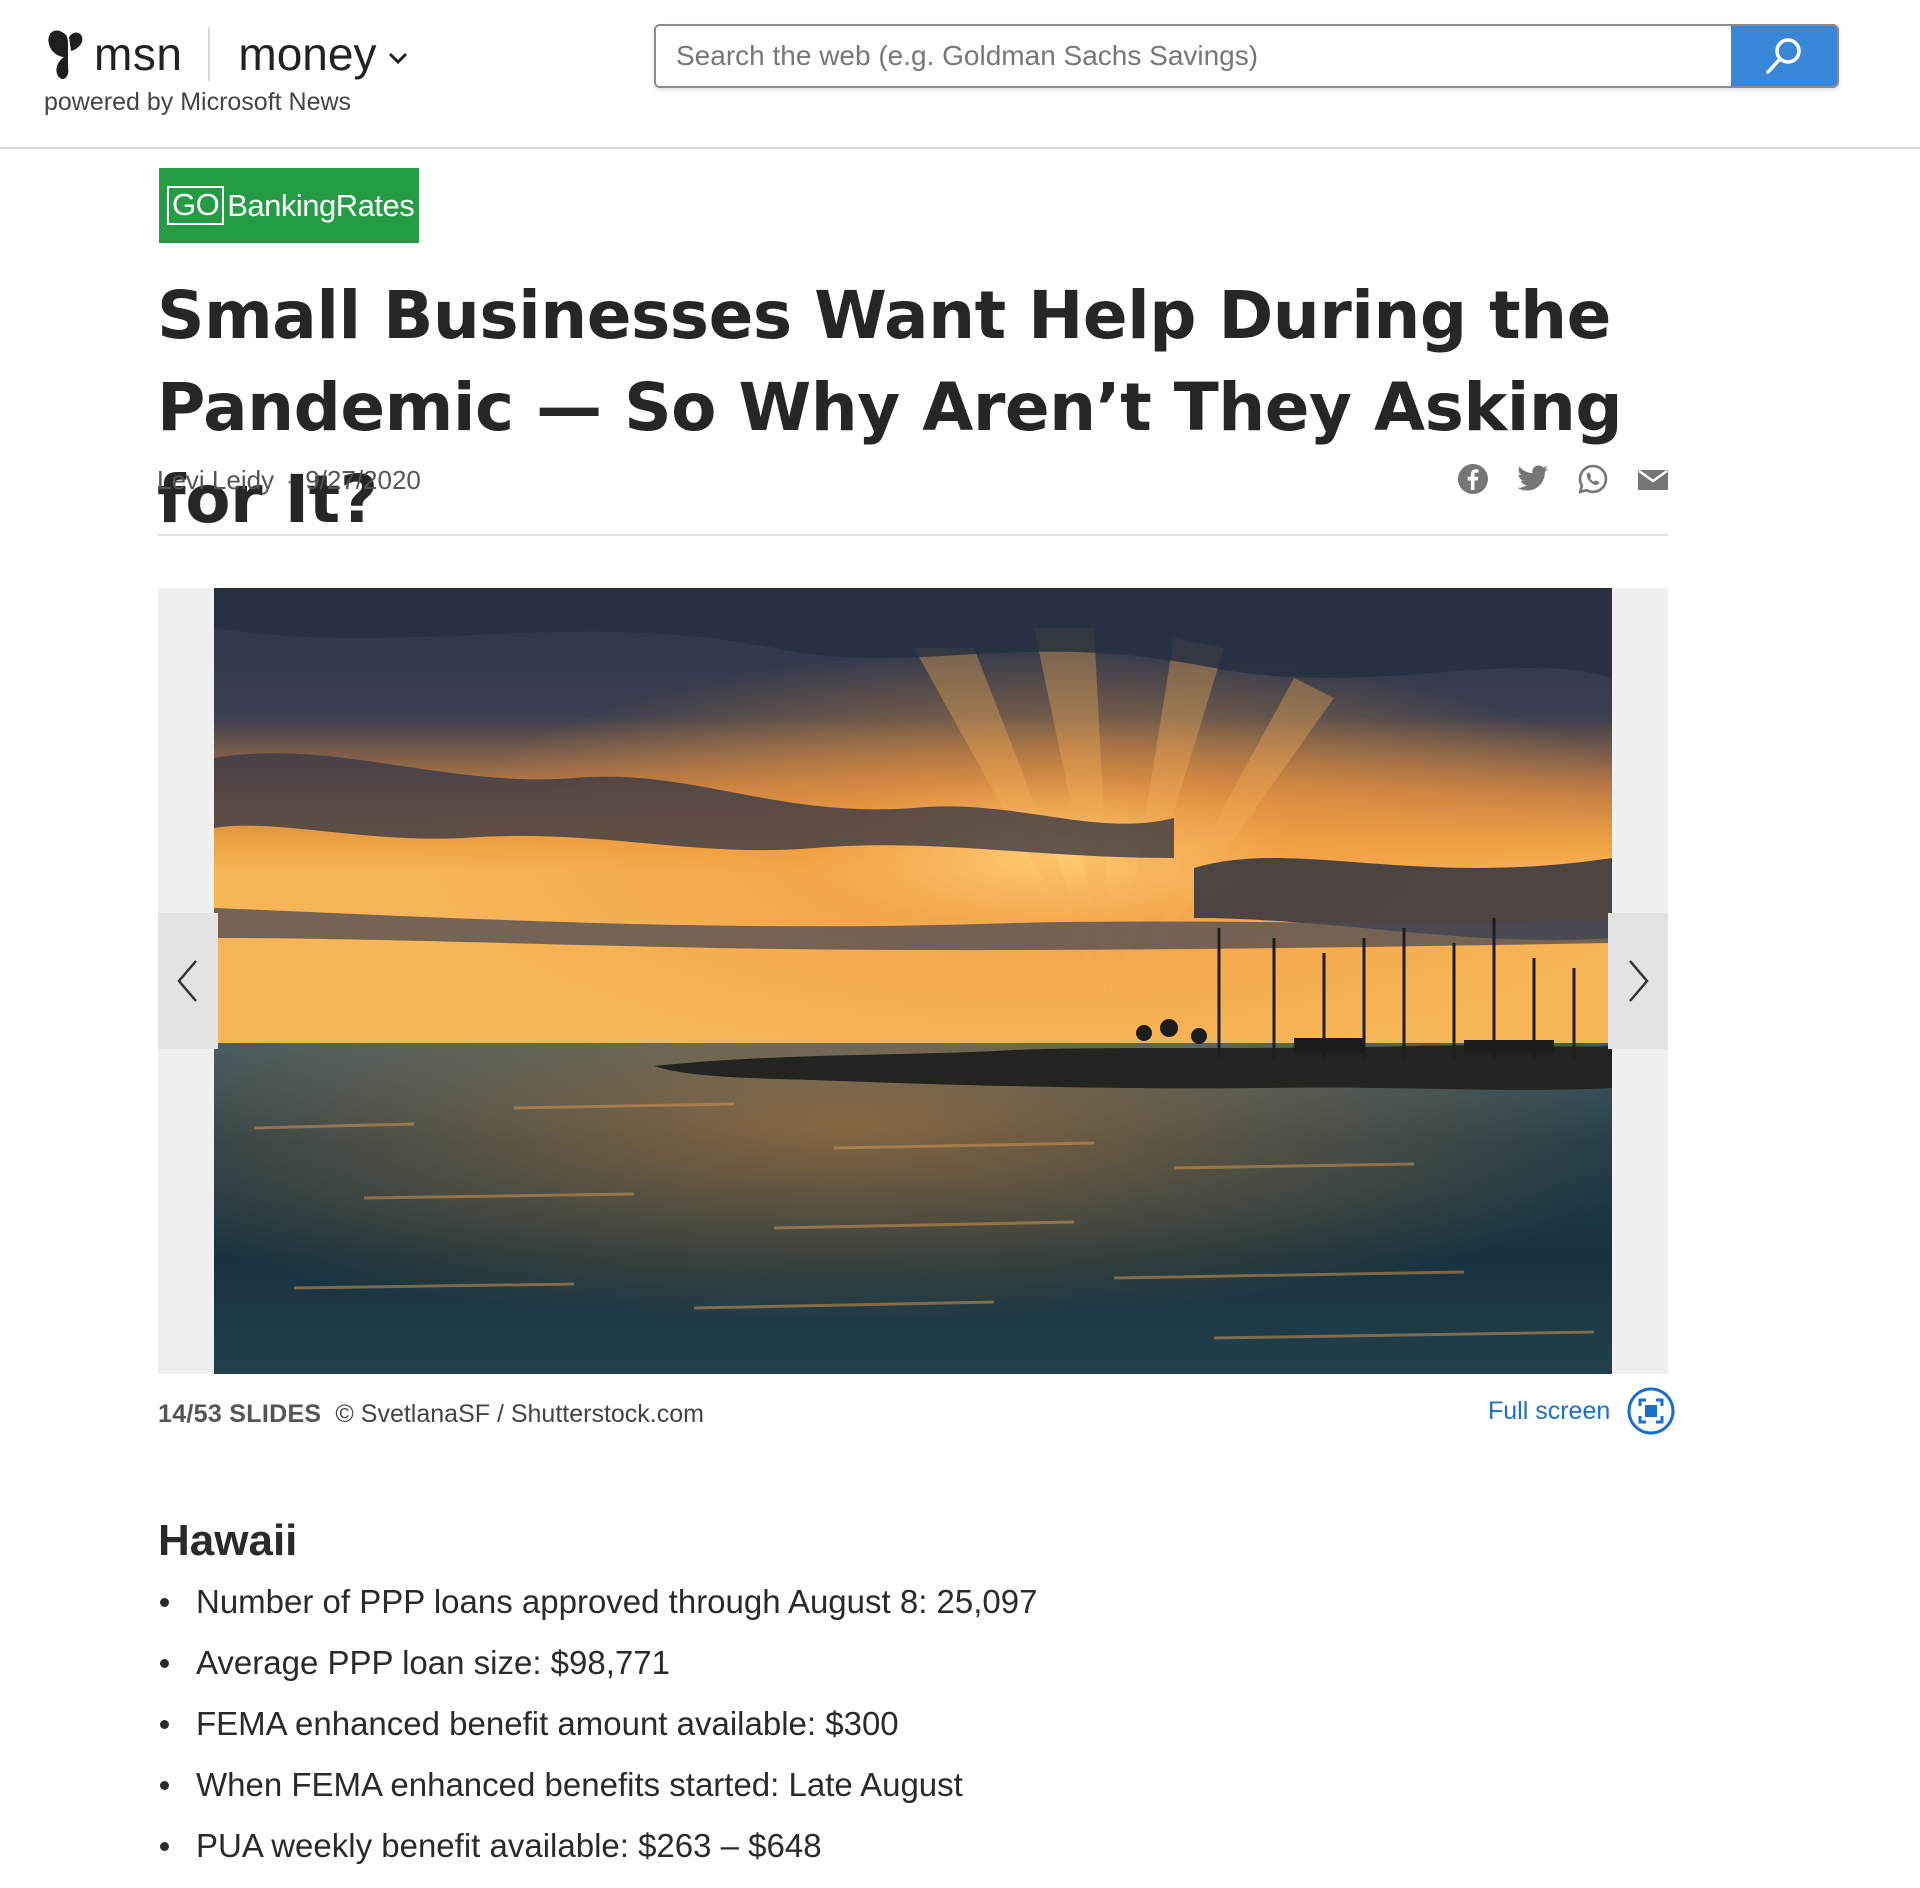 Image resolution: width=1920 pixels, height=1888 pixels. Describe the element at coordinates (1549, 1410) in the screenshot. I see `fullscreen-label: Full screen` at that location.